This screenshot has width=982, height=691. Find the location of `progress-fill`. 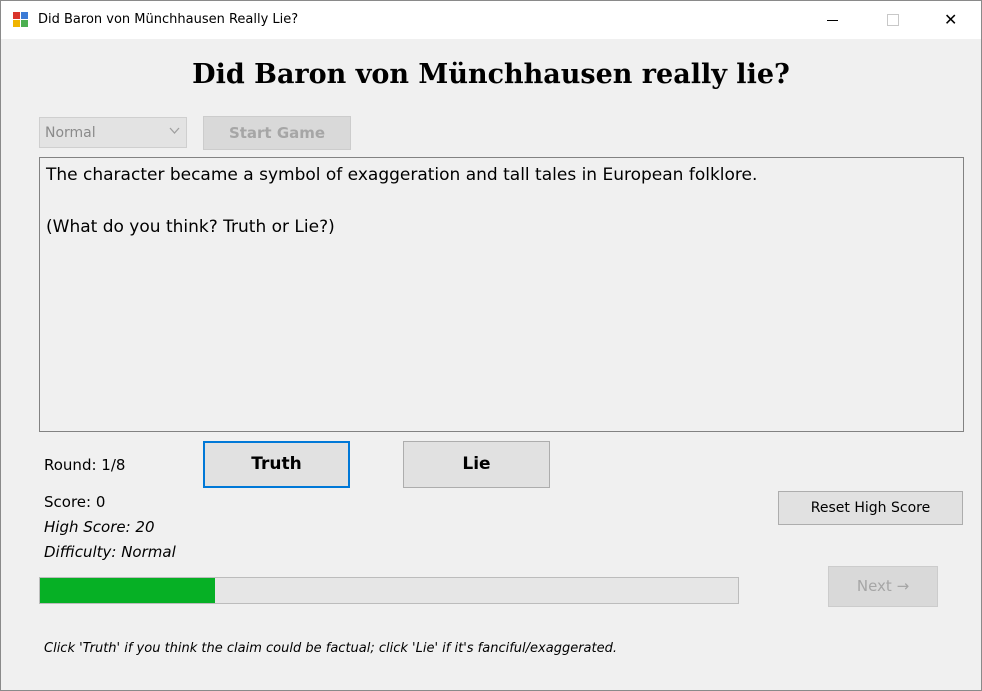

progress-fill is located at coordinates (127, 590).